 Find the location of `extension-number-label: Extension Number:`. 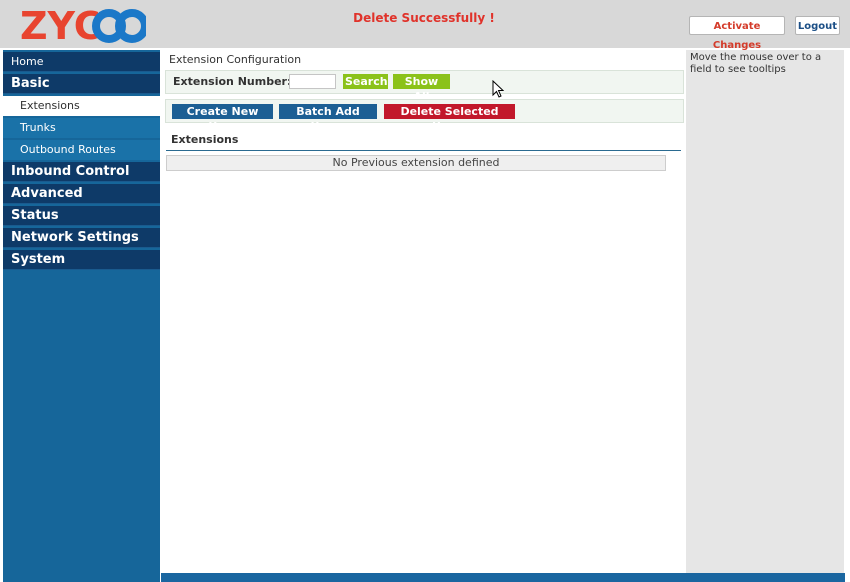

extension-number-label: Extension Number: is located at coordinates (232, 81).